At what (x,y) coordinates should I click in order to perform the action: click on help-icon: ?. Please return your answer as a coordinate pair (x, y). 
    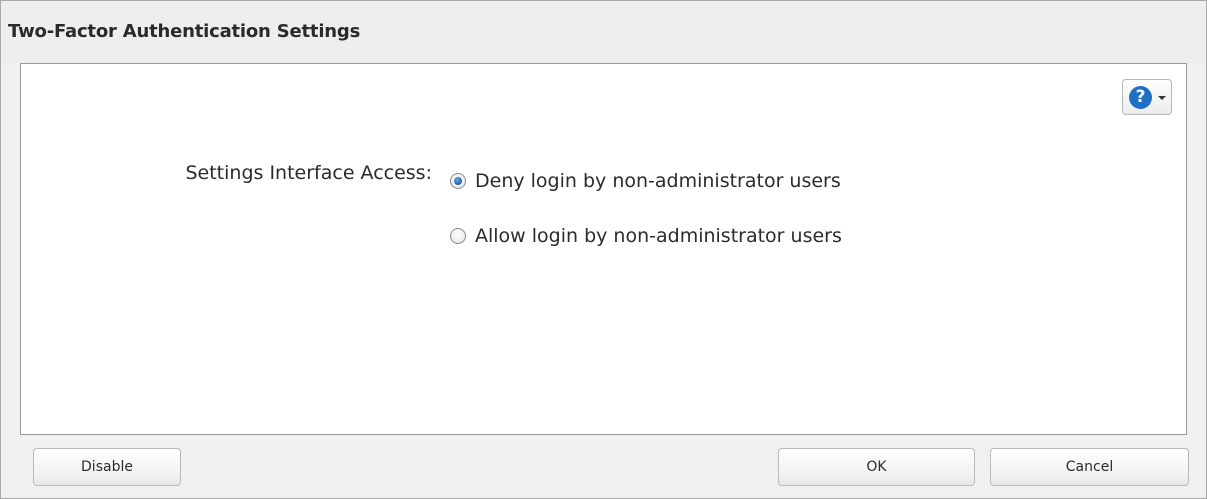
    Looking at the image, I should click on (1140, 97).